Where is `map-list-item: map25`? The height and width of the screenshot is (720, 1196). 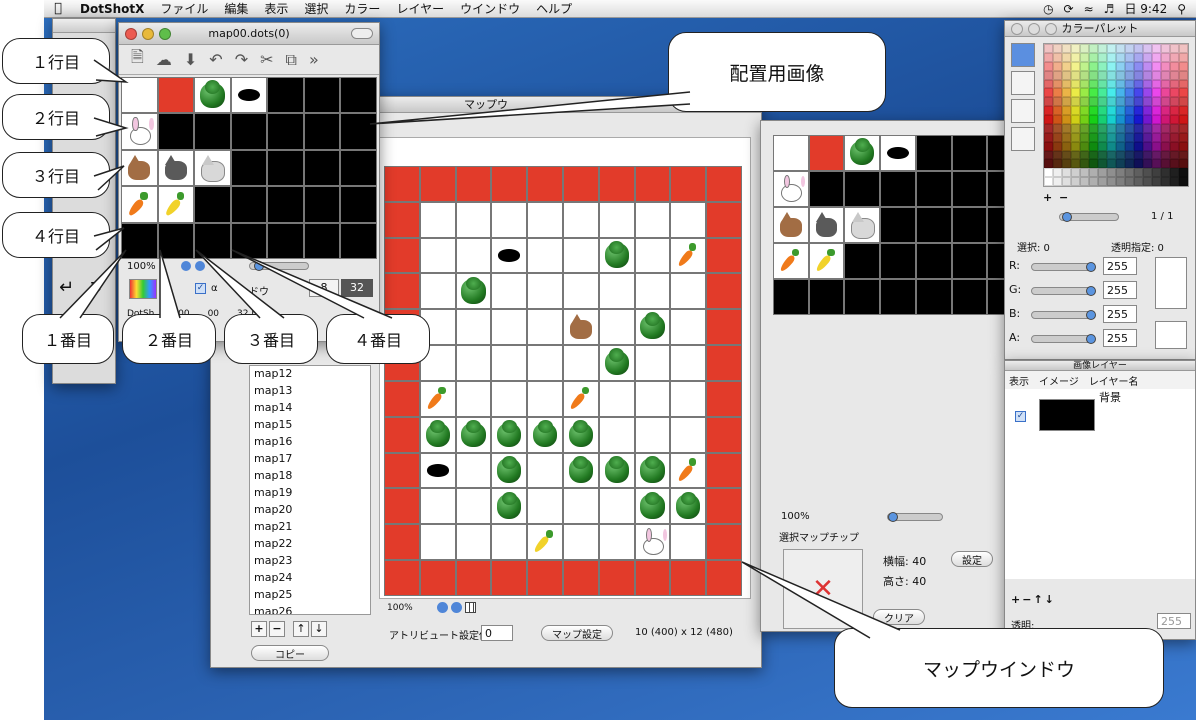
map-list-item: map25 is located at coordinates (310, 595).